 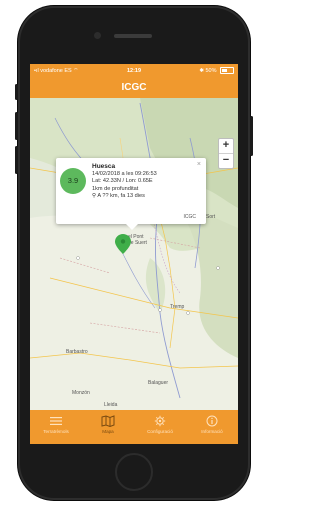 What do you see at coordinates (104, 166) in the screenshot?
I see `popup-place-name: Huesca` at bounding box center [104, 166].